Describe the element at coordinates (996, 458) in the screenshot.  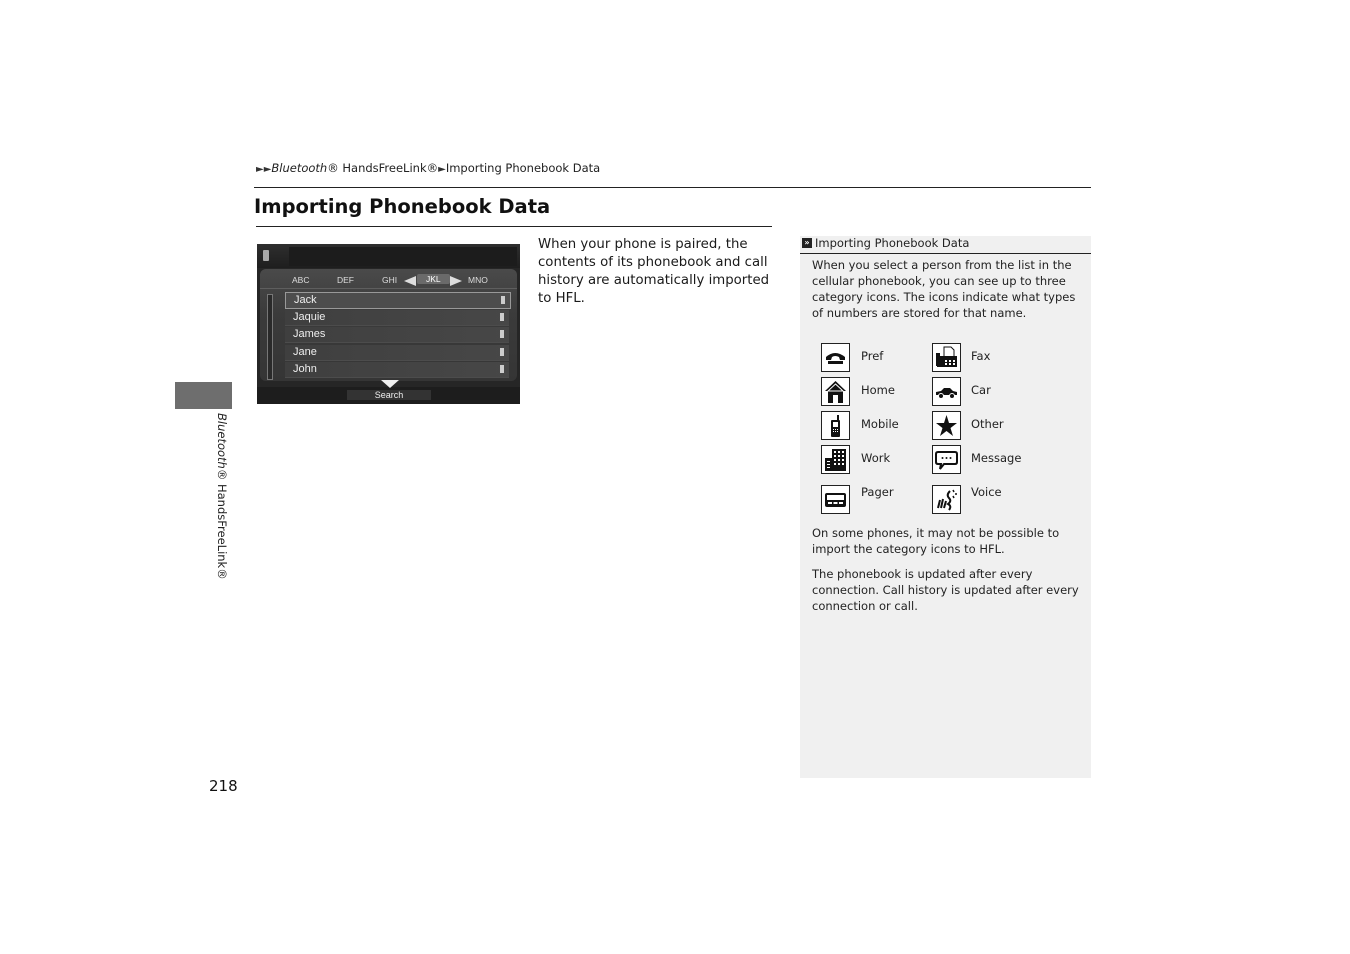
I see `category-label: Message` at that location.